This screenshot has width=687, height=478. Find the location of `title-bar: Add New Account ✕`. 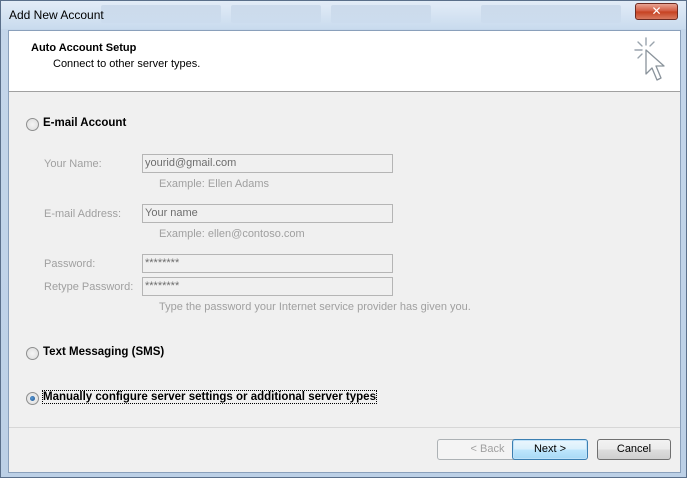

title-bar: Add New Account ✕ is located at coordinates (343, 15).